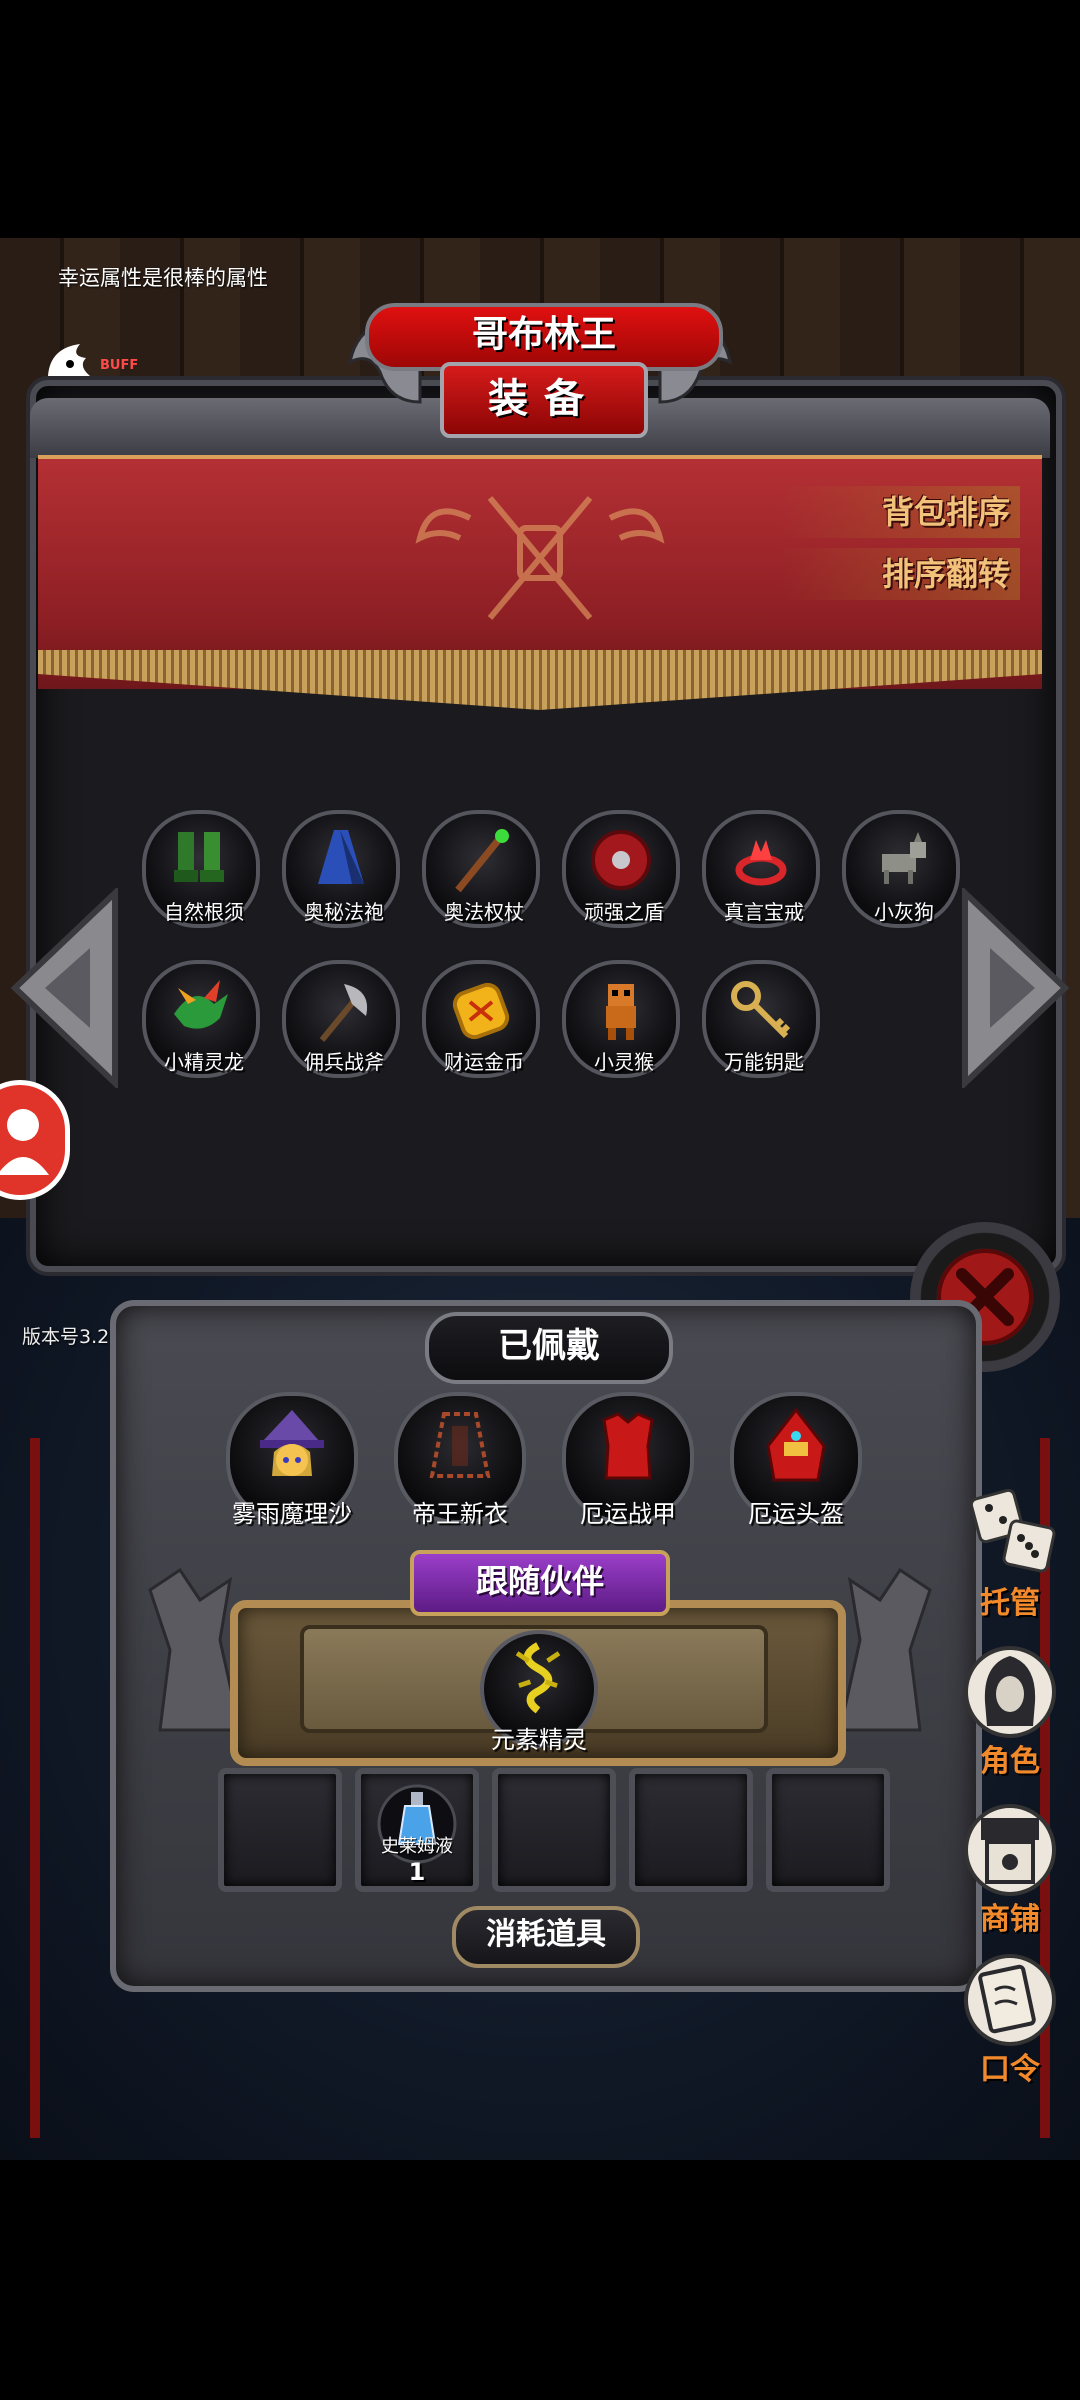 The height and width of the screenshot is (2400, 1080). Describe the element at coordinates (484, 912) in the screenshot. I see `item-label: 奥法权杖` at that location.